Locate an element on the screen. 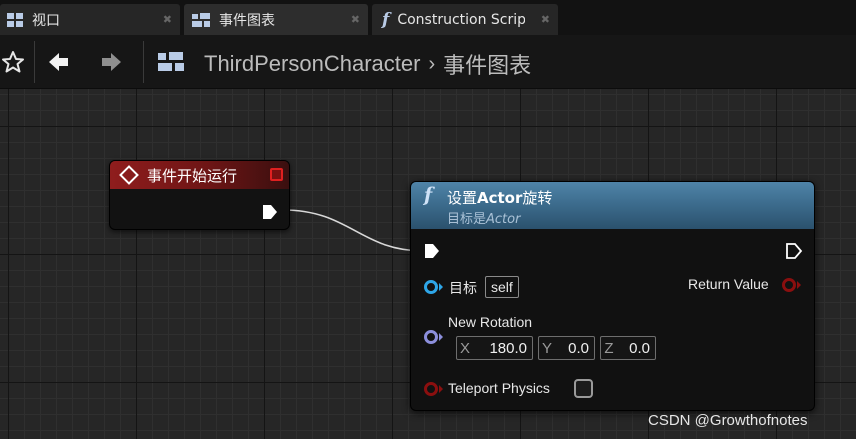 This screenshot has width=856, height=439. tab-label: 事件图表 is located at coordinates (247, 20).